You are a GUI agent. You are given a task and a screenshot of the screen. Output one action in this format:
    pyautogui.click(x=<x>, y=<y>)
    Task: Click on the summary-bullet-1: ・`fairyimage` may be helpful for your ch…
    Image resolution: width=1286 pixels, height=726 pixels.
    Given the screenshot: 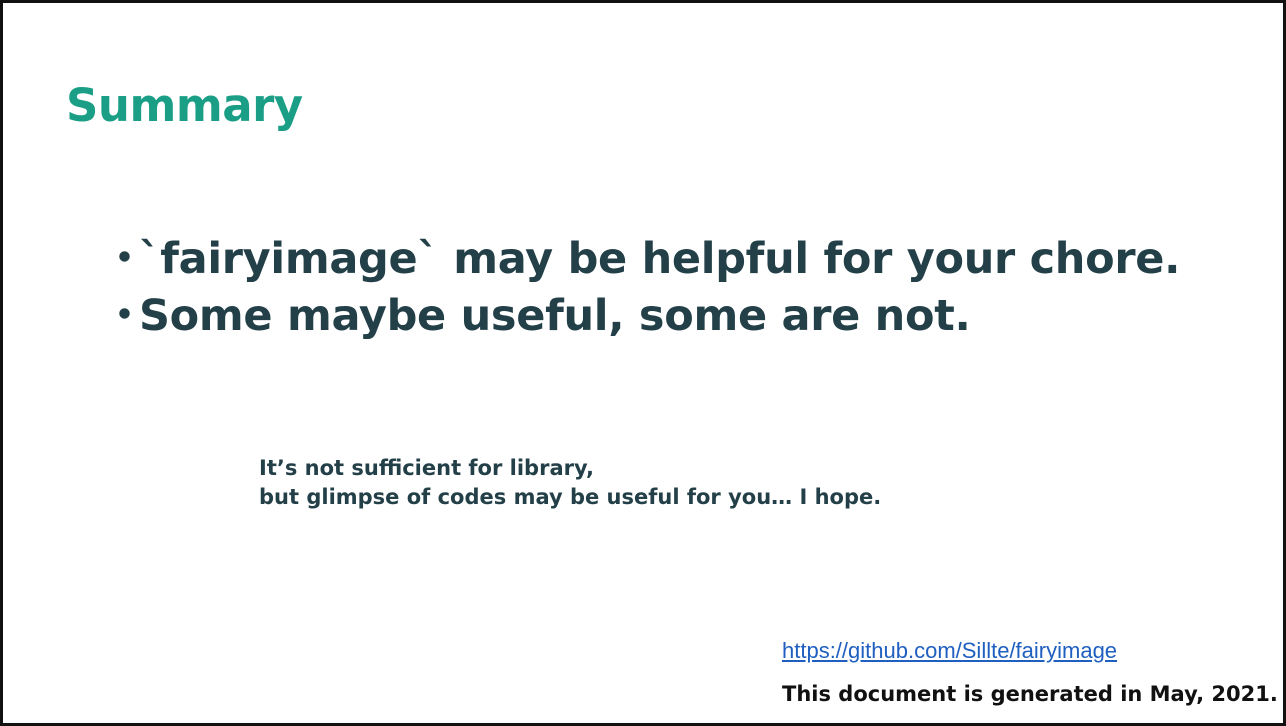 What is the action you would take?
    pyautogui.click(x=678, y=259)
    